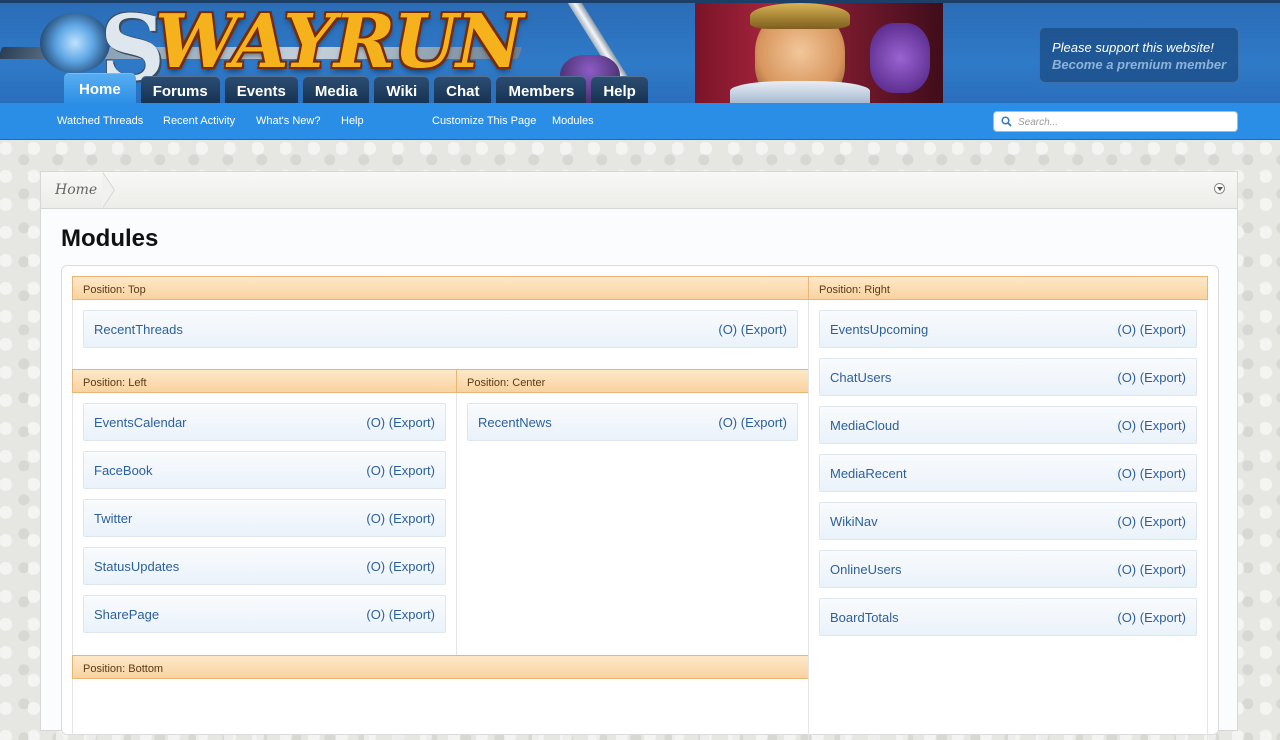 The height and width of the screenshot is (740, 1280). Describe the element at coordinates (140, 422) in the screenshot. I see `module-name-link: EventsCalendar` at that location.